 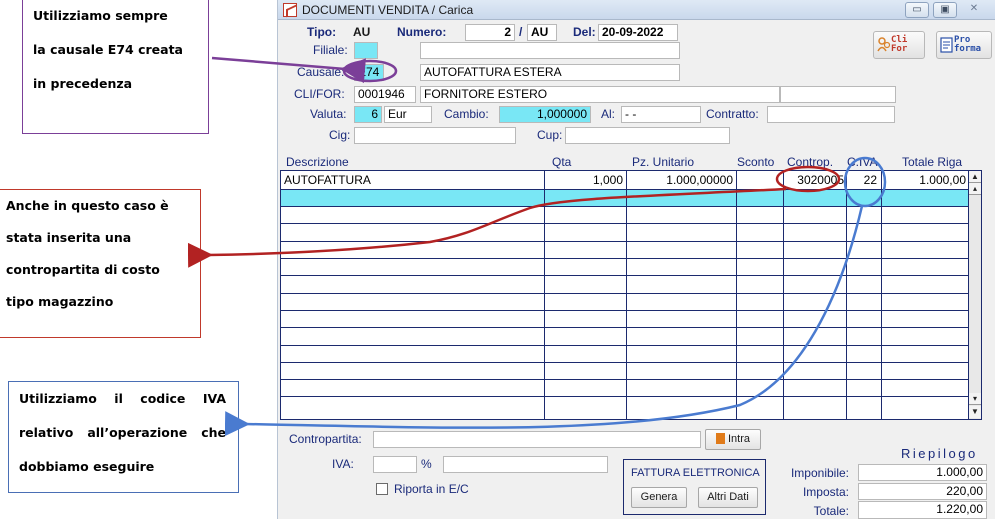 What do you see at coordinates (975, 399) in the screenshot?
I see `scroll-down-icon: ▾` at bounding box center [975, 399].